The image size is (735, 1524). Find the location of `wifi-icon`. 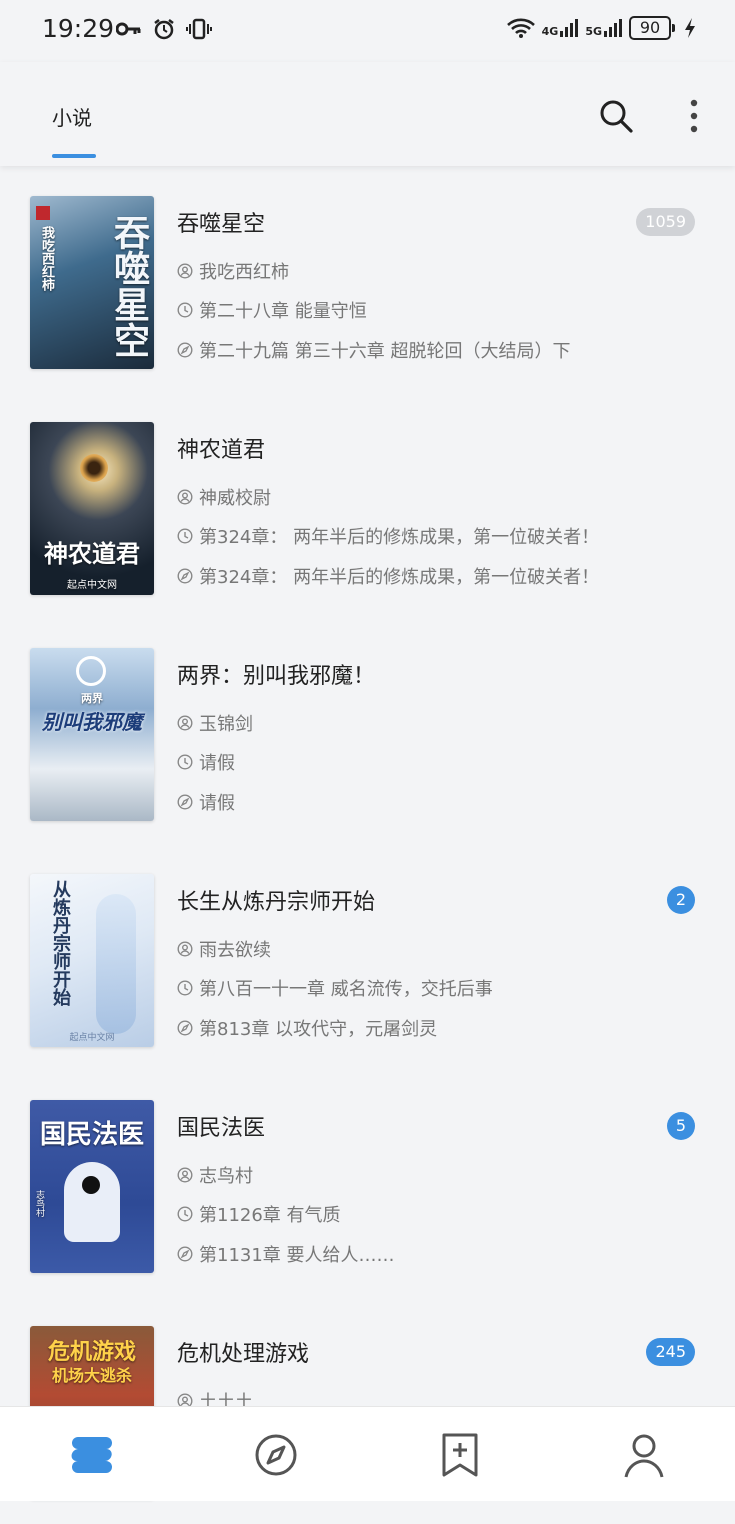

wifi-icon is located at coordinates (520, 28).